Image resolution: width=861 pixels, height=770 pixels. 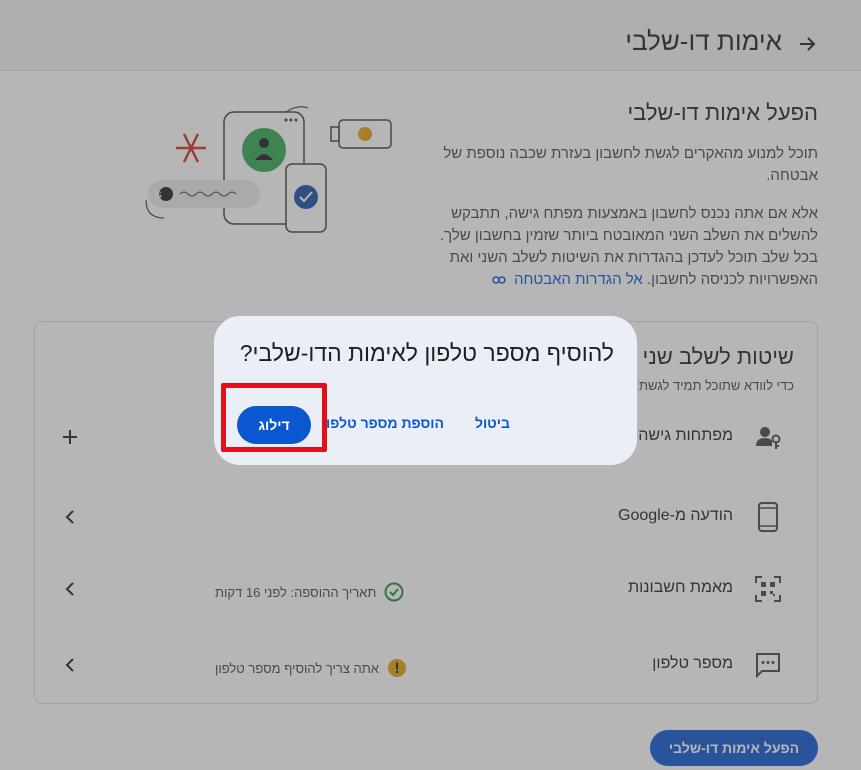 I want to click on skip-button: דילוג, so click(x=274, y=425).